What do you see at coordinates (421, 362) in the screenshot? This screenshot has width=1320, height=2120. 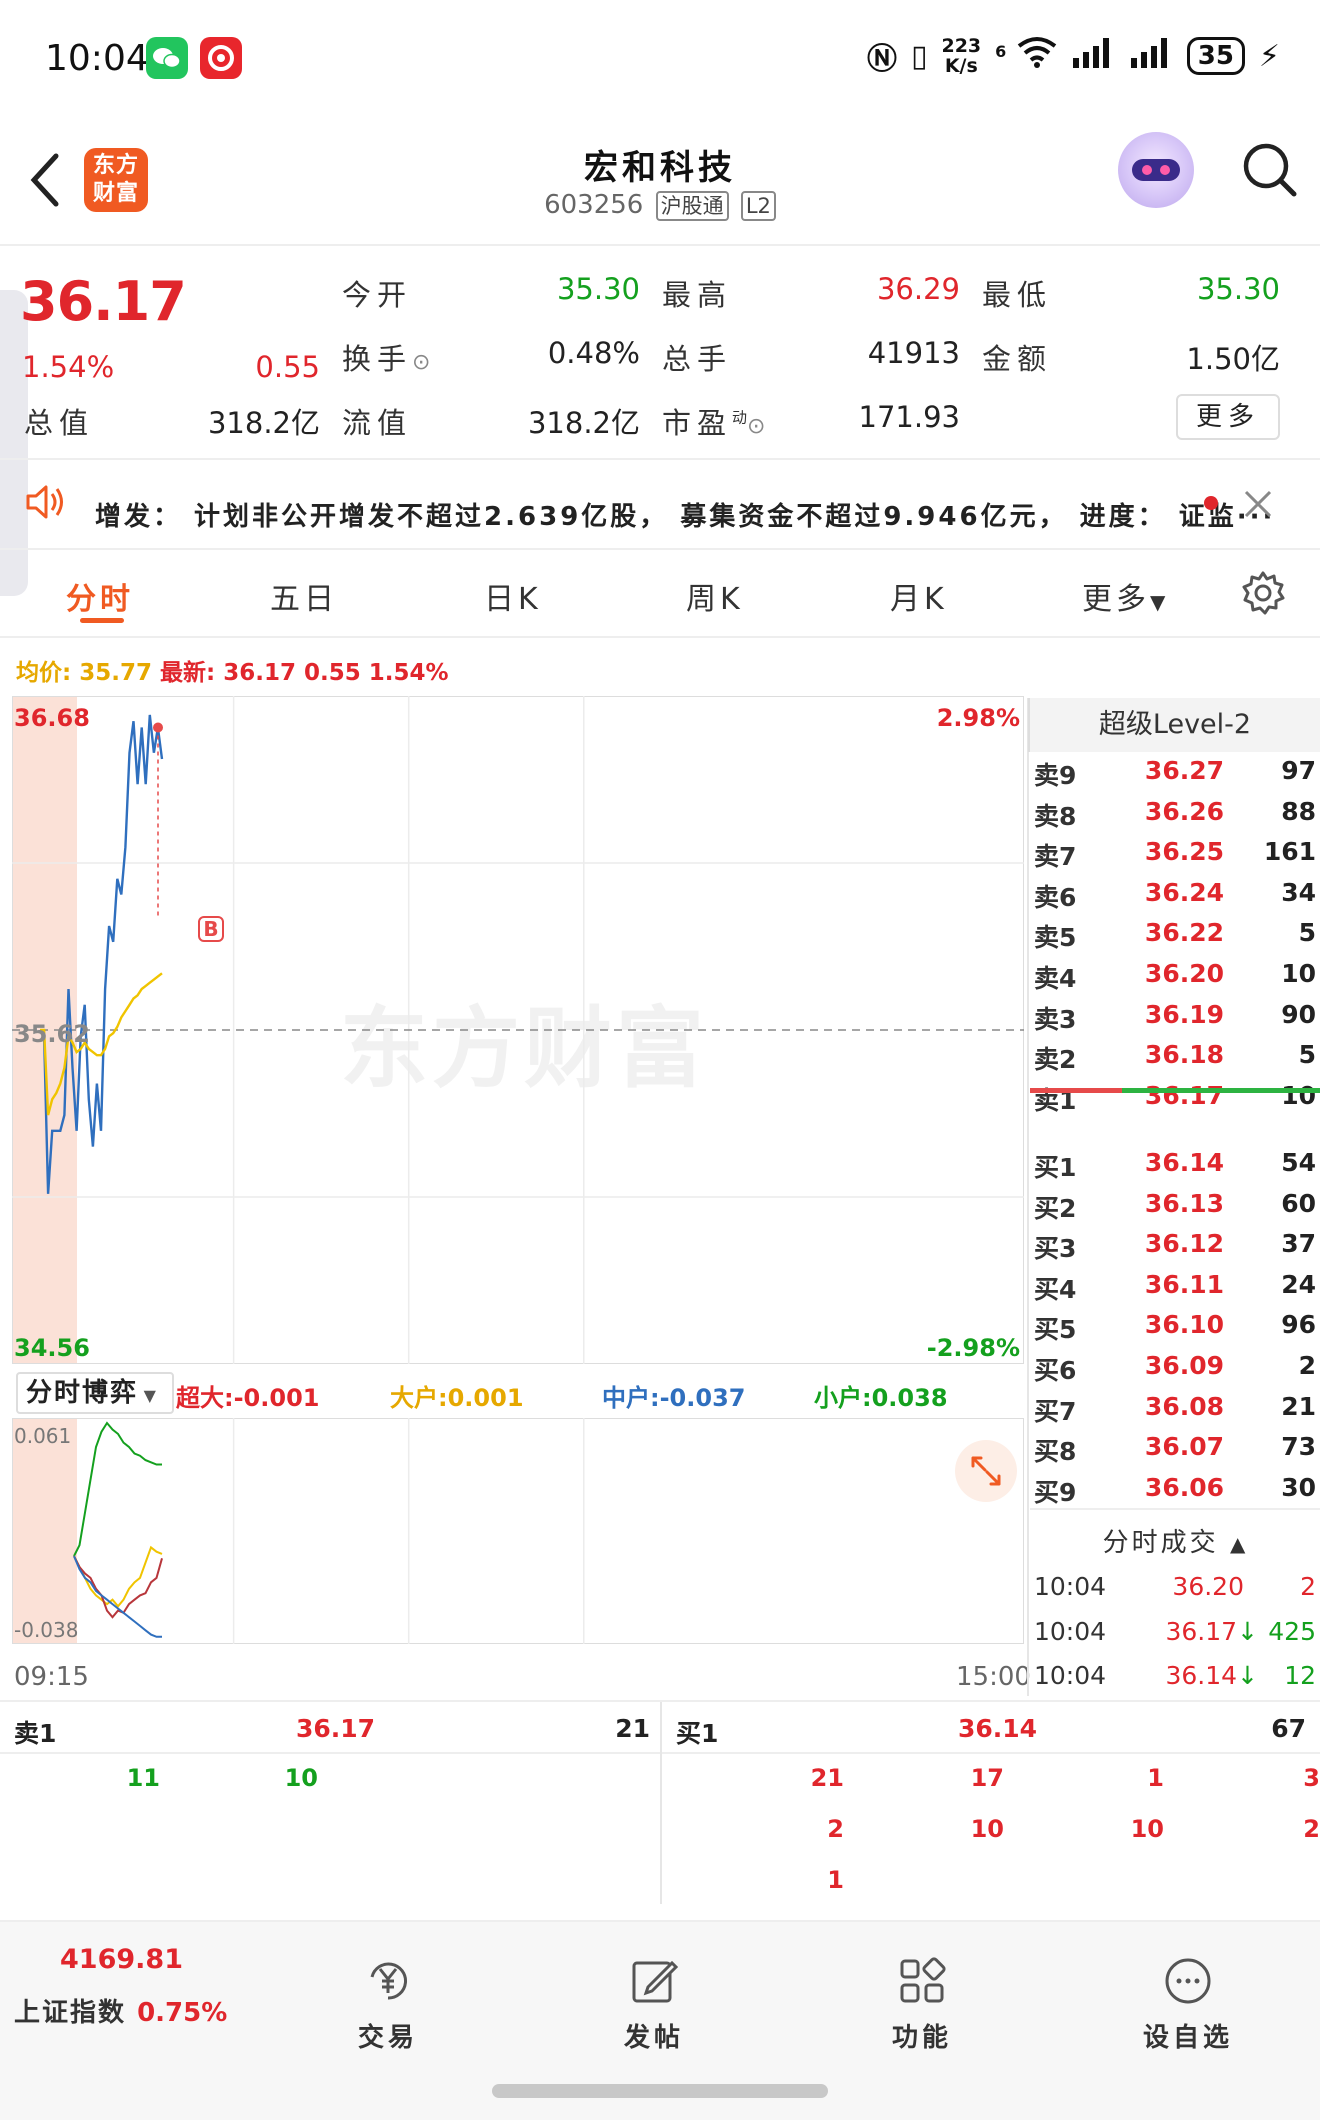 I see `info-icon: ⊙` at bounding box center [421, 362].